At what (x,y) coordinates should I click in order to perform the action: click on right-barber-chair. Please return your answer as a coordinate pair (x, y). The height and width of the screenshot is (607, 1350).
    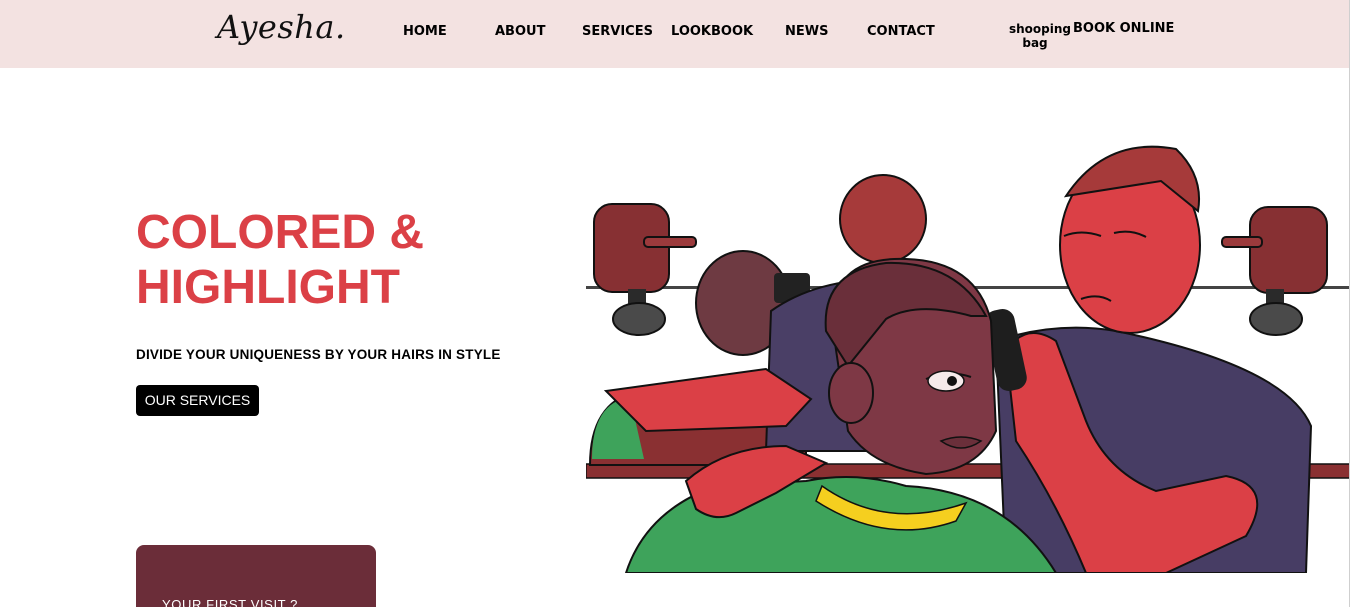
    Looking at the image, I should click on (1274, 271).